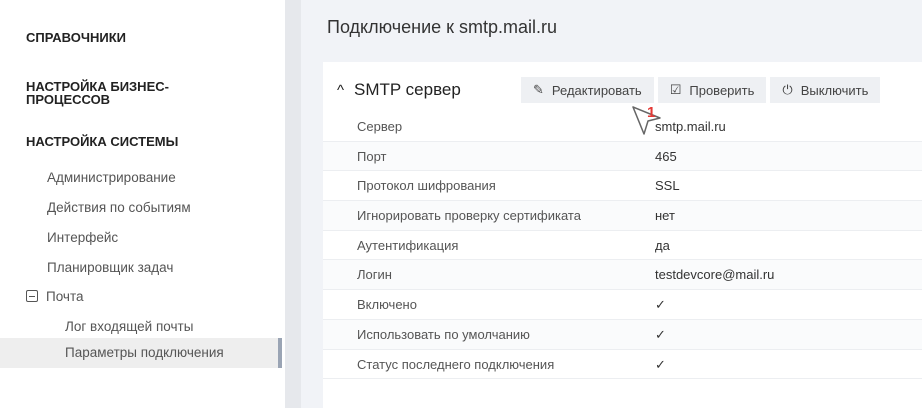 Image resolution: width=922 pixels, height=408 pixels. Describe the element at coordinates (538, 89) in the screenshot. I see `pencil-icon: ✎` at that location.